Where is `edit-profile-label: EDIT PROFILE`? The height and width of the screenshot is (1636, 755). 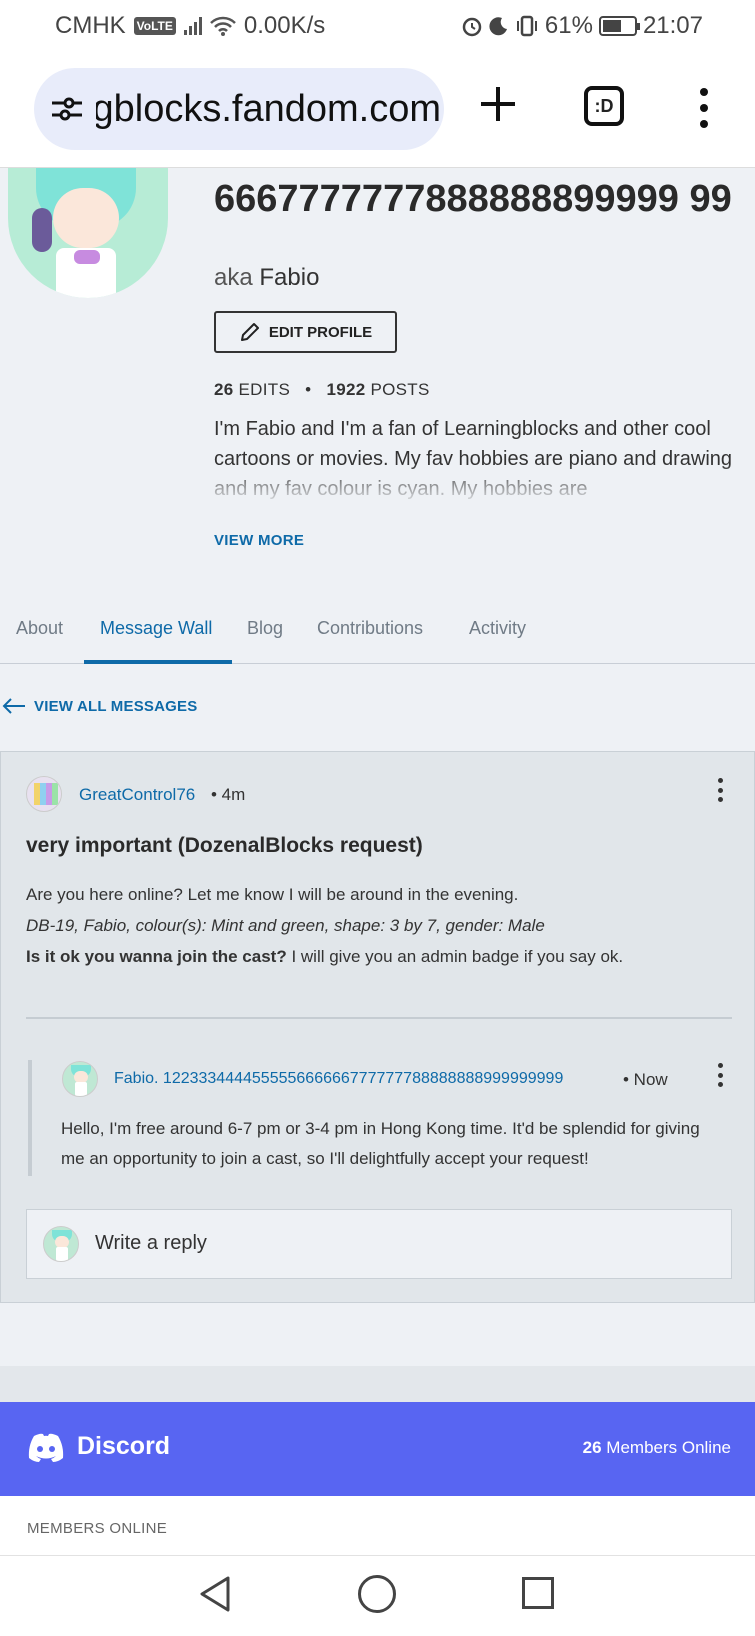 edit-profile-label: EDIT PROFILE is located at coordinates (320, 332).